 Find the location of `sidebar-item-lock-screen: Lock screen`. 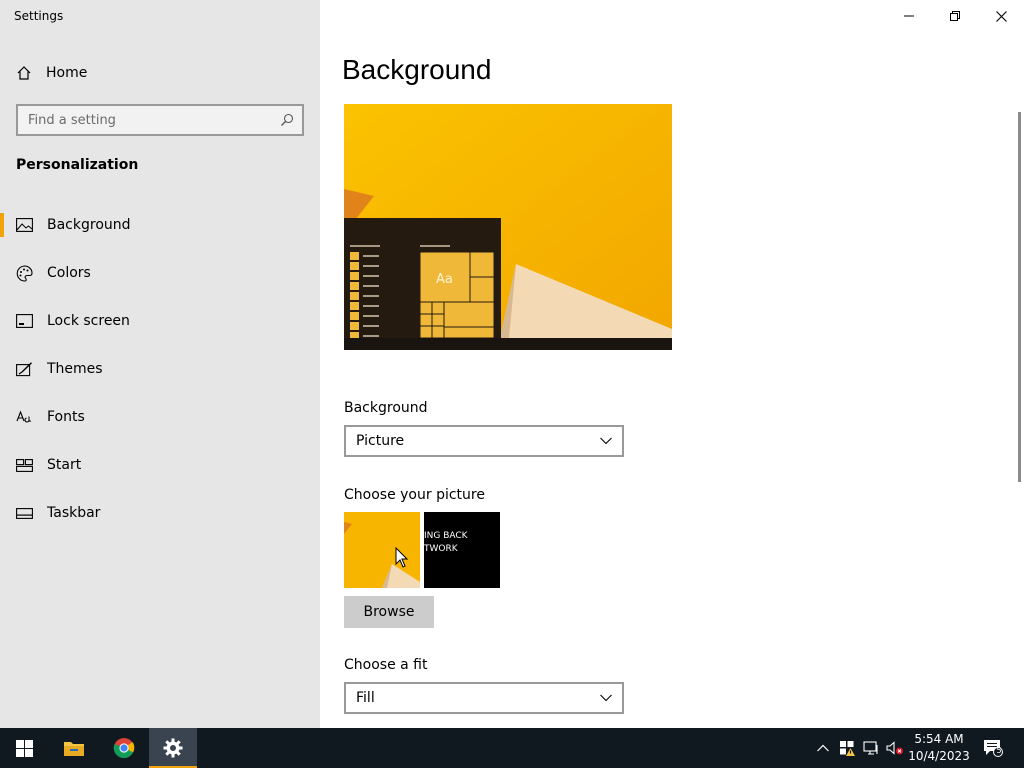

sidebar-item-lock-screen: Lock screen is located at coordinates (160, 321).